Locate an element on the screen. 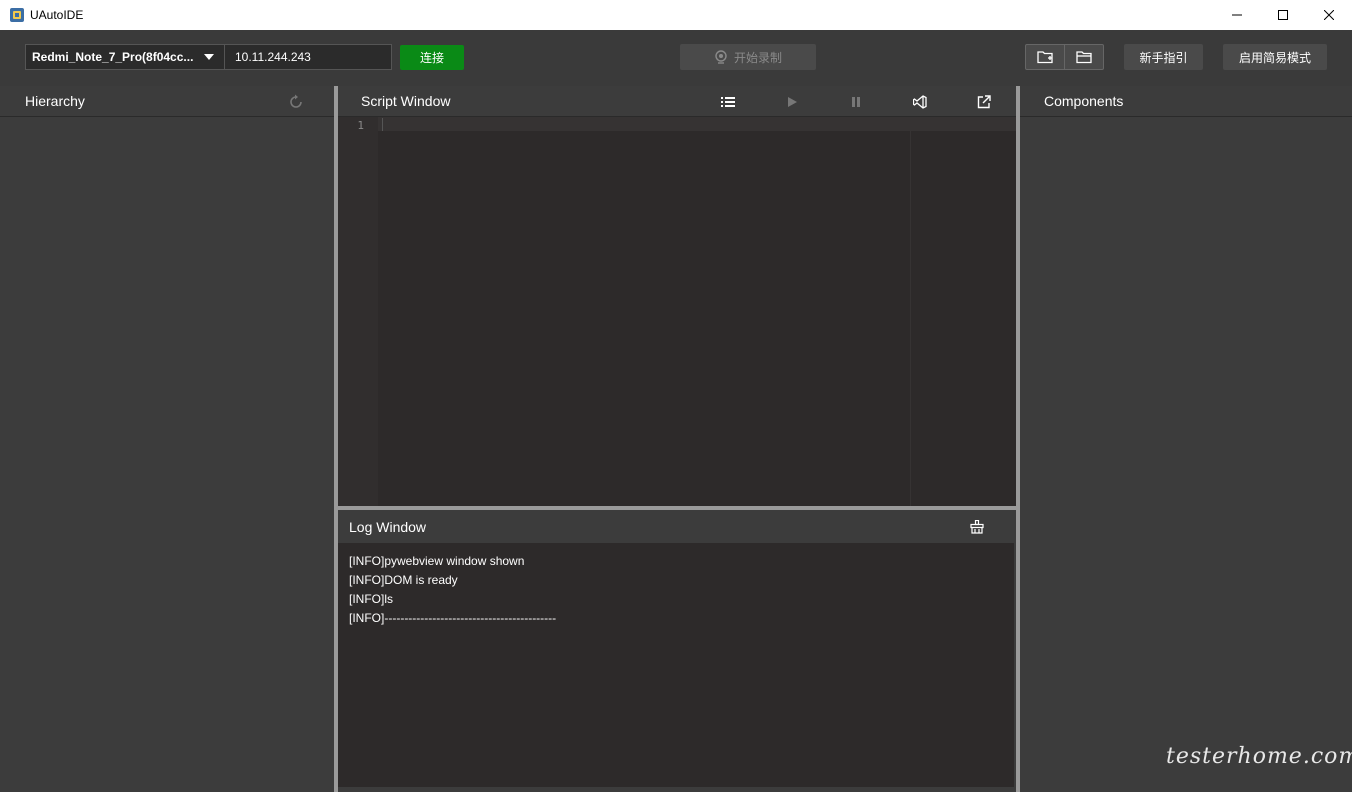 This screenshot has height=792, width=1352. components-header: Components is located at coordinates (1186, 101).